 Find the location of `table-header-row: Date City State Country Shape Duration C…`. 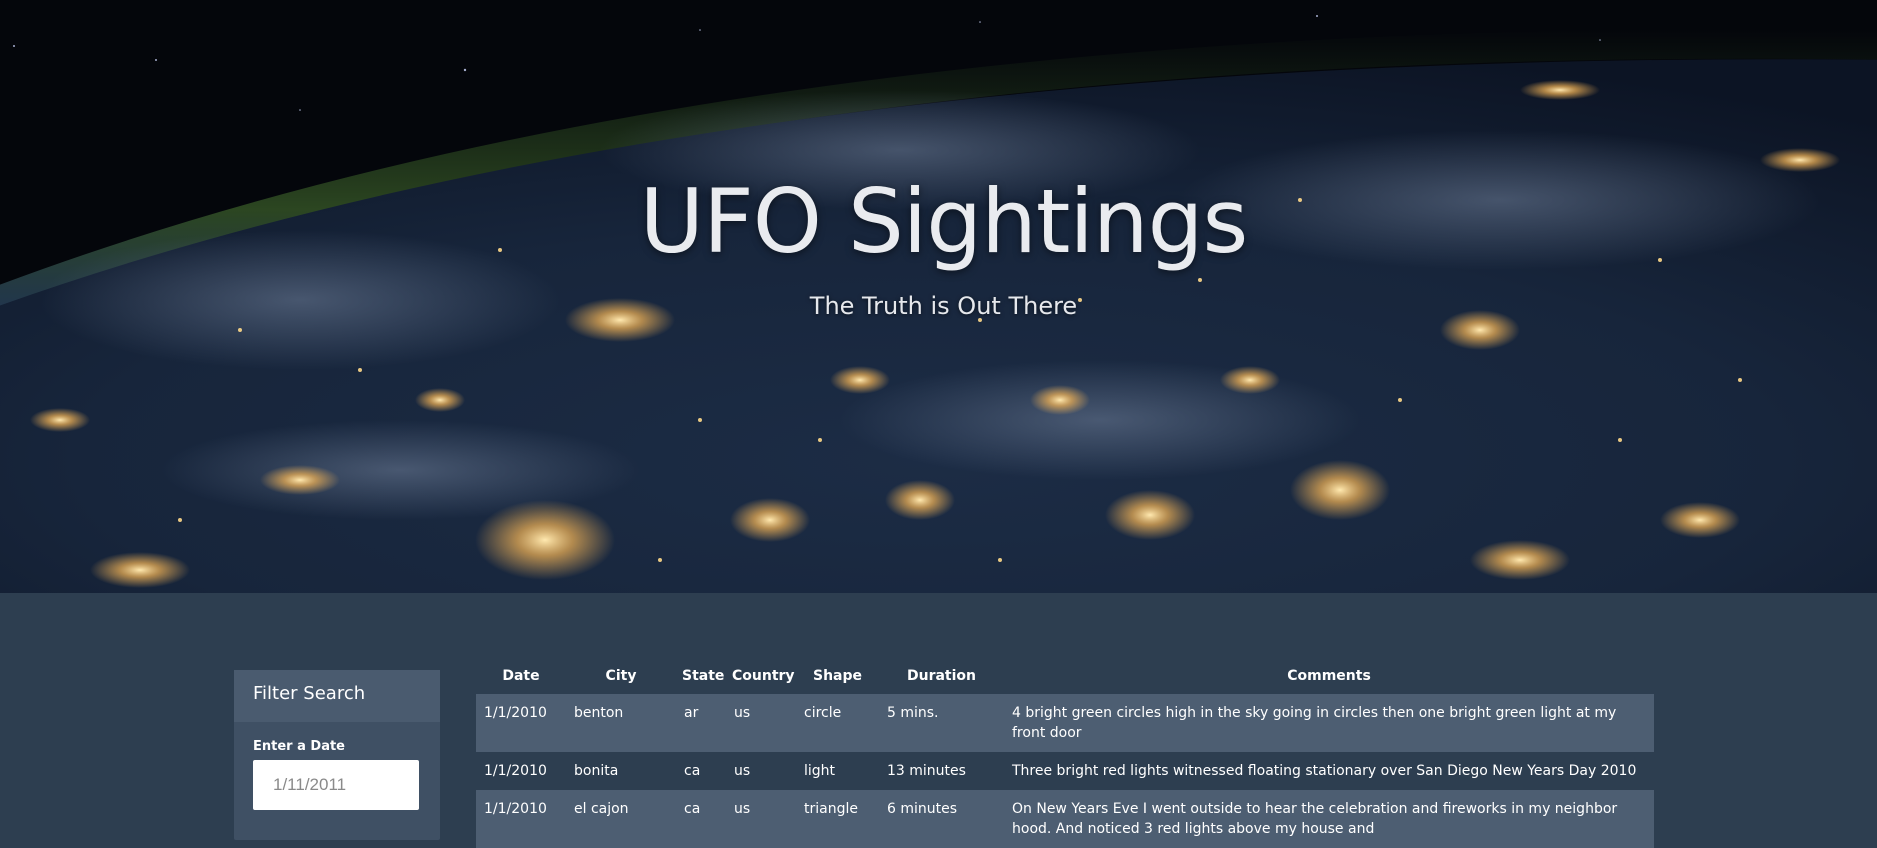

table-header-row: Date City State Country Shape Duration C… is located at coordinates (1065, 676).